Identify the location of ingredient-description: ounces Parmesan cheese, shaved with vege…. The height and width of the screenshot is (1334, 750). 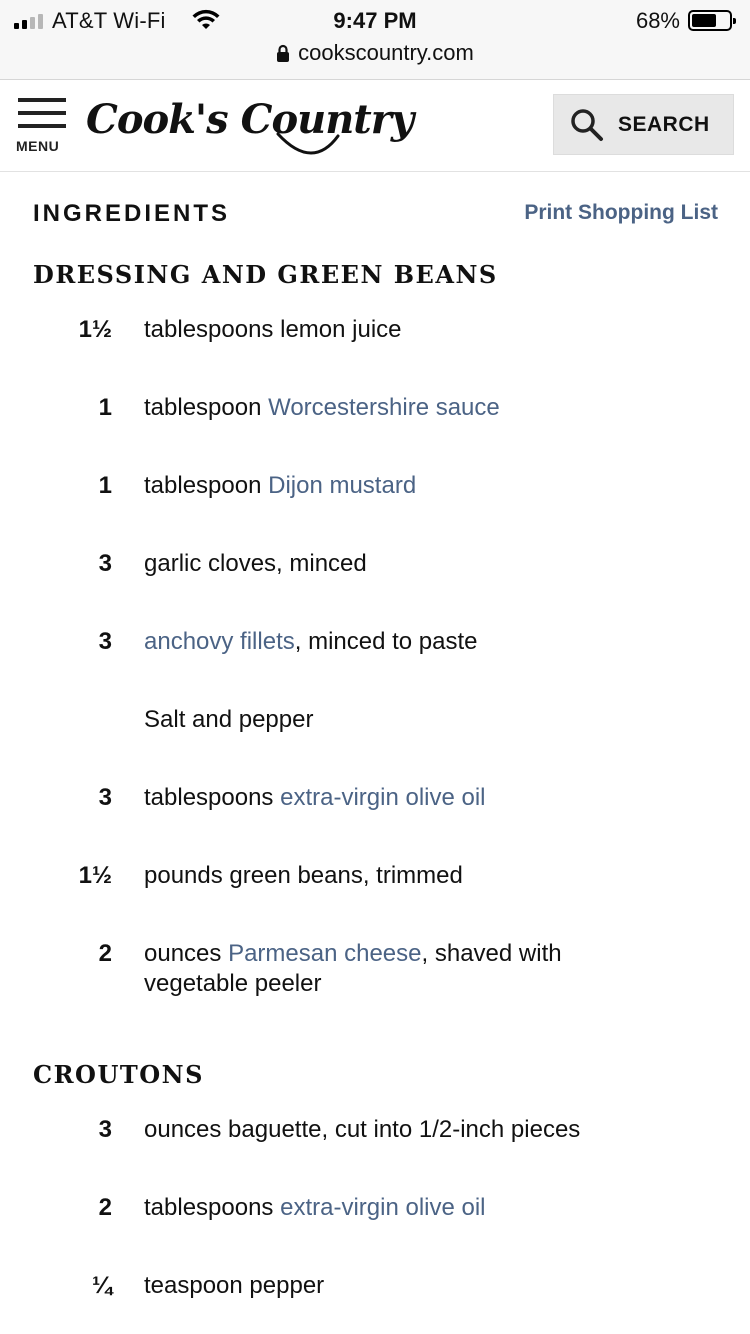
(404, 969).